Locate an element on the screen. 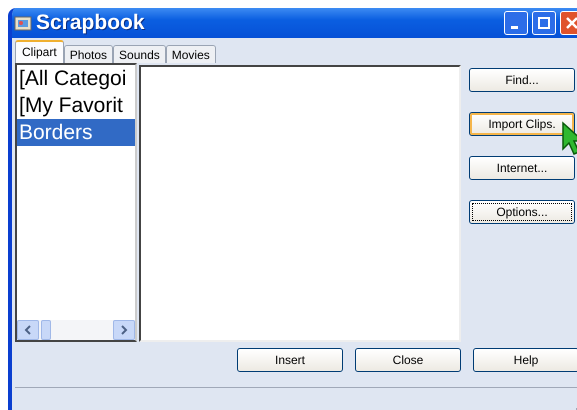 Image resolution: width=577 pixels, height=410 pixels. dialog-button: Insert is located at coordinates (290, 360).